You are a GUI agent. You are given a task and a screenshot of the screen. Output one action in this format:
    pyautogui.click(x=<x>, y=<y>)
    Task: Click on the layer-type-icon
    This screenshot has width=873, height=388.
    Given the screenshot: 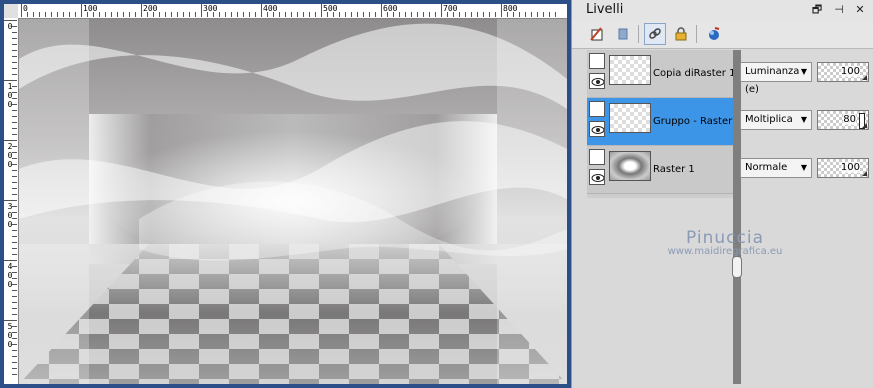 What is the action you would take?
    pyautogui.click(x=597, y=157)
    